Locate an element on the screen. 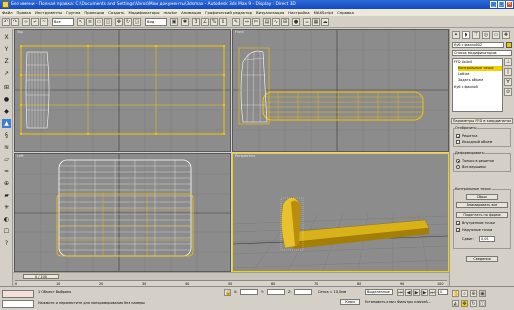  percent-snap-icon: % is located at coordinates (214, 22).